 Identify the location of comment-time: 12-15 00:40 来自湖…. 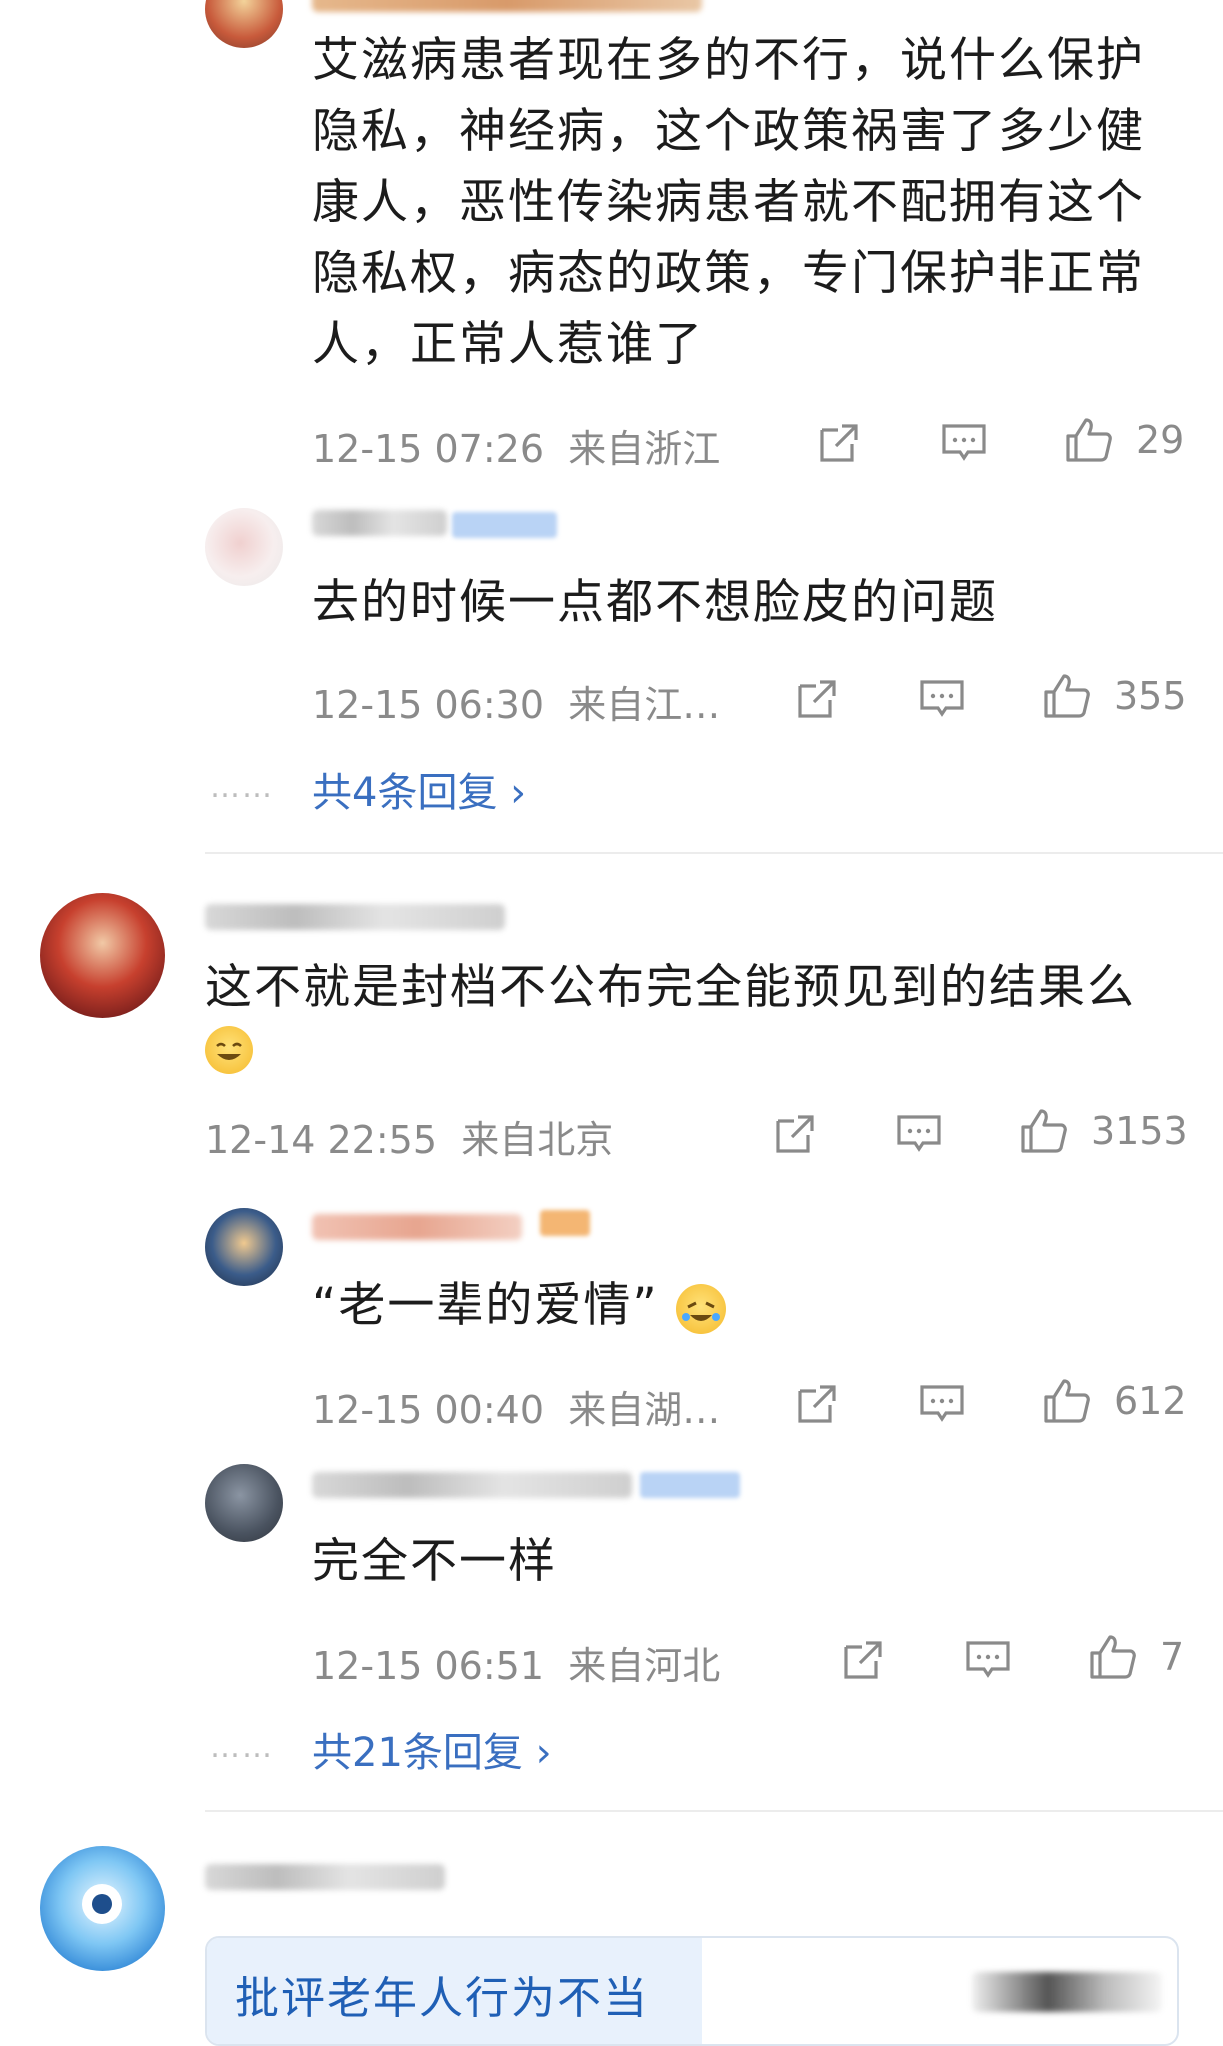
(516, 1410).